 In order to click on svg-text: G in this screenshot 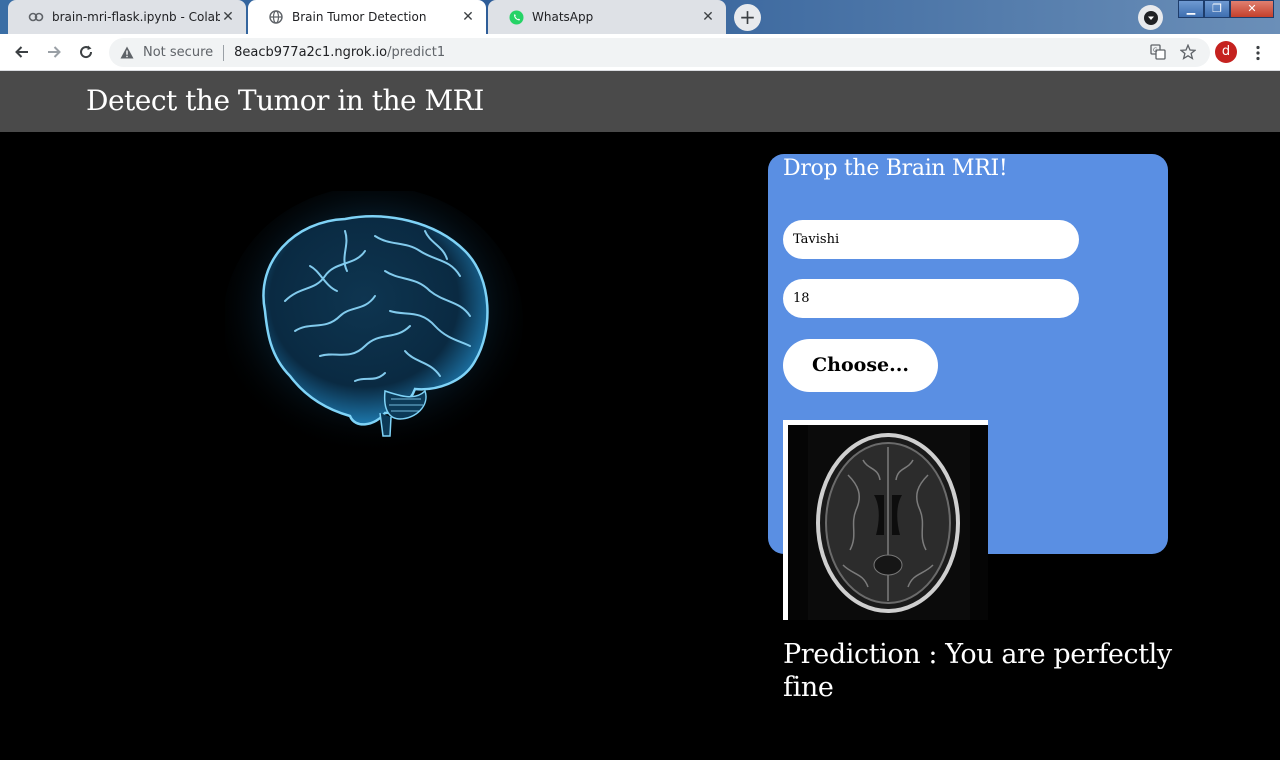, I will do `click(1155, 50)`.